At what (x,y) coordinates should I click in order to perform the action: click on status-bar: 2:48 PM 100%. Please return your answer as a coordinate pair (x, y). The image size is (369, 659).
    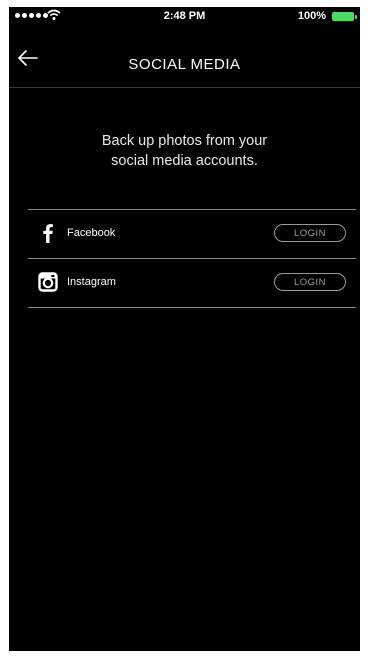
    Looking at the image, I should click on (184, 17).